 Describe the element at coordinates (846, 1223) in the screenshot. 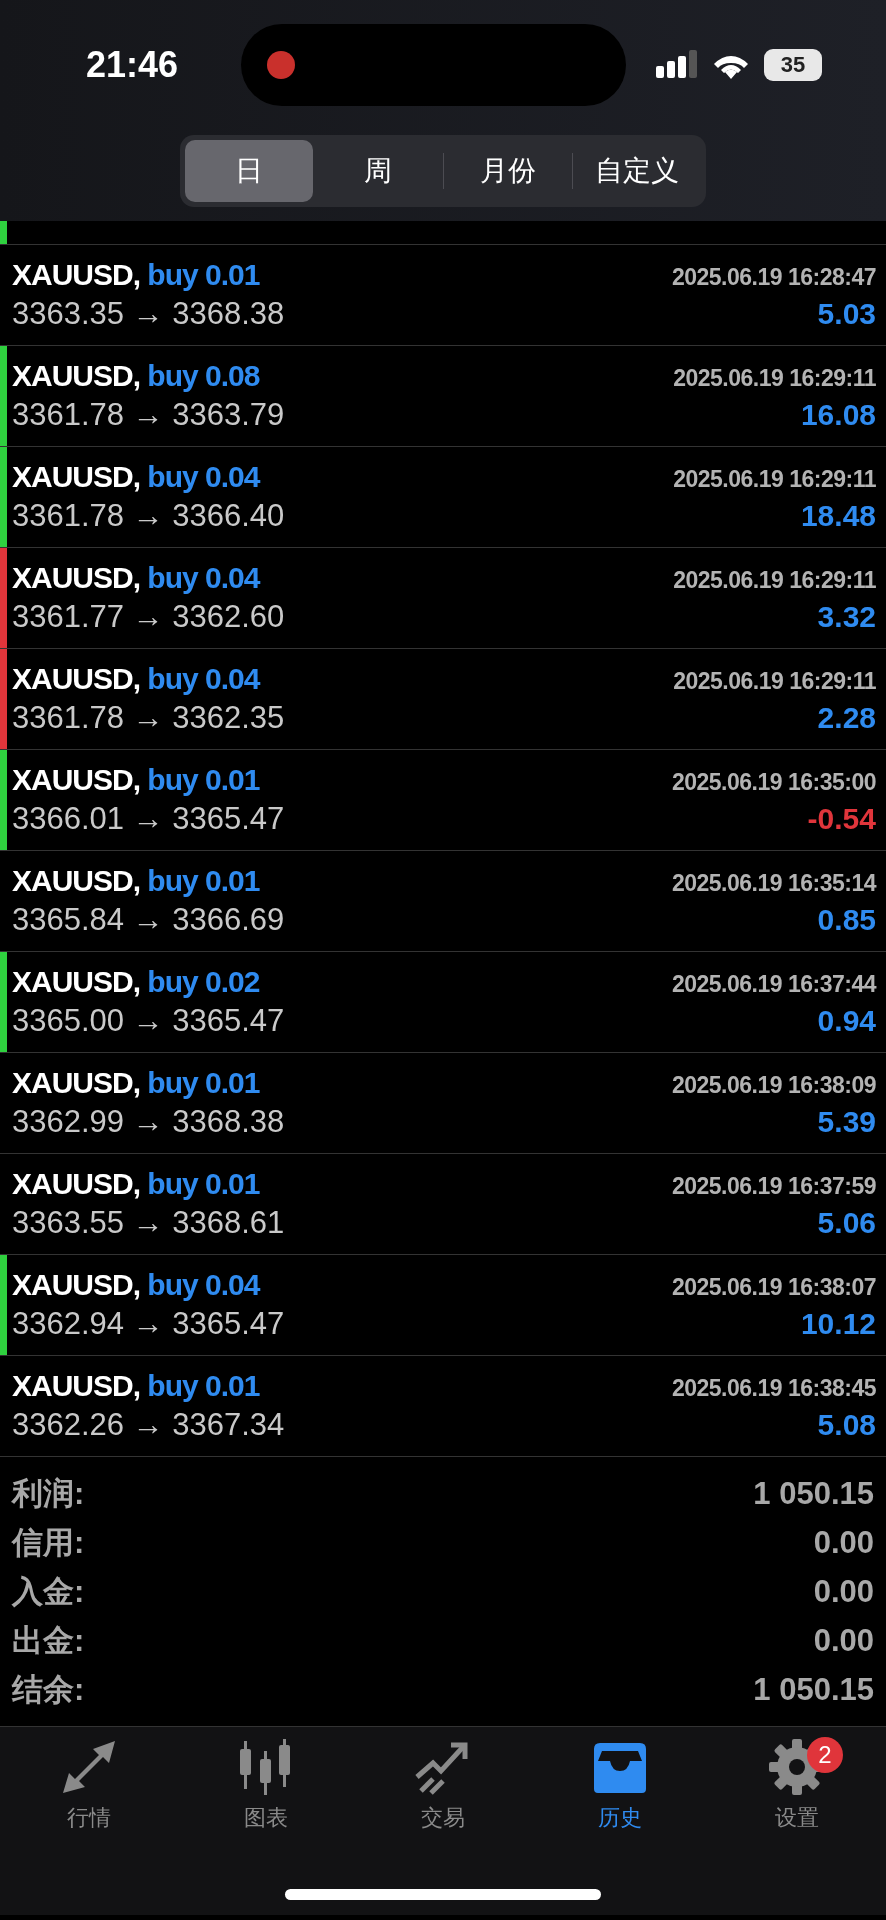

I see `deal-profit: 5.06` at that location.